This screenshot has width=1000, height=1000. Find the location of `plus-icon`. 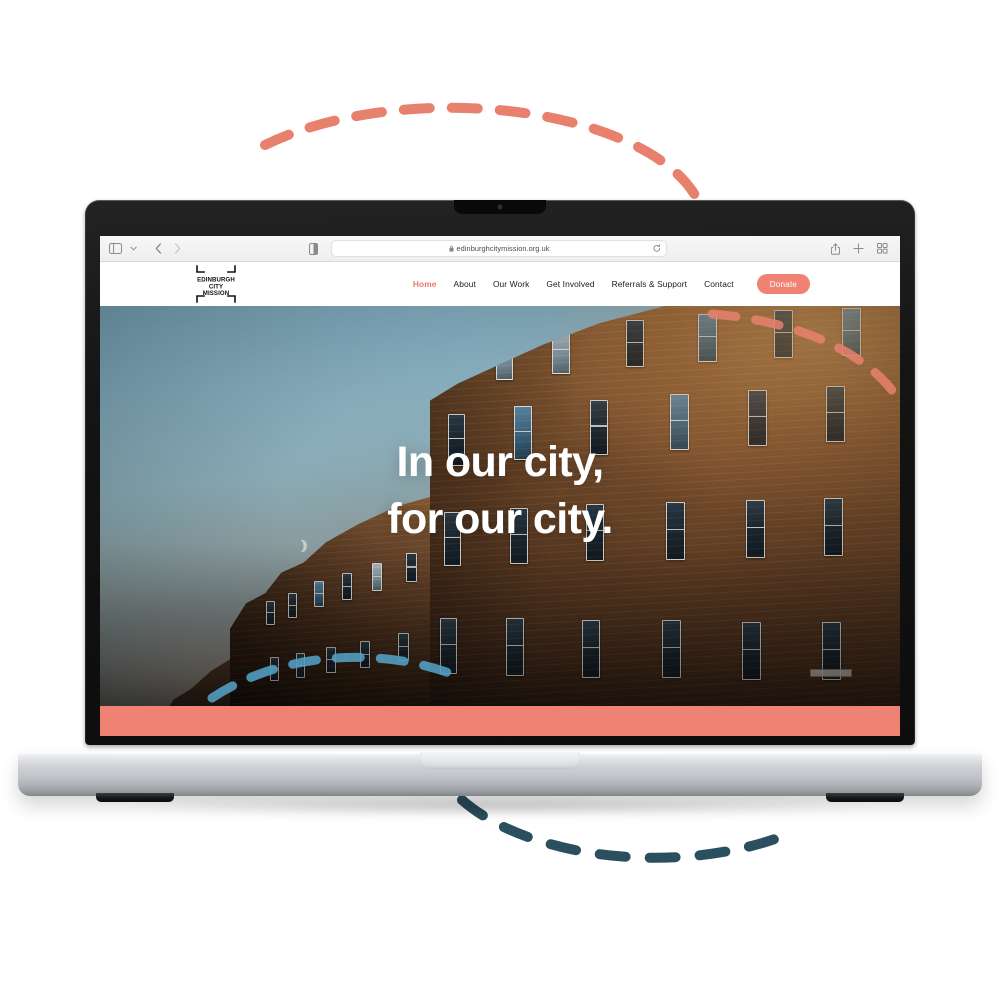

plus-icon is located at coordinates (858, 248).